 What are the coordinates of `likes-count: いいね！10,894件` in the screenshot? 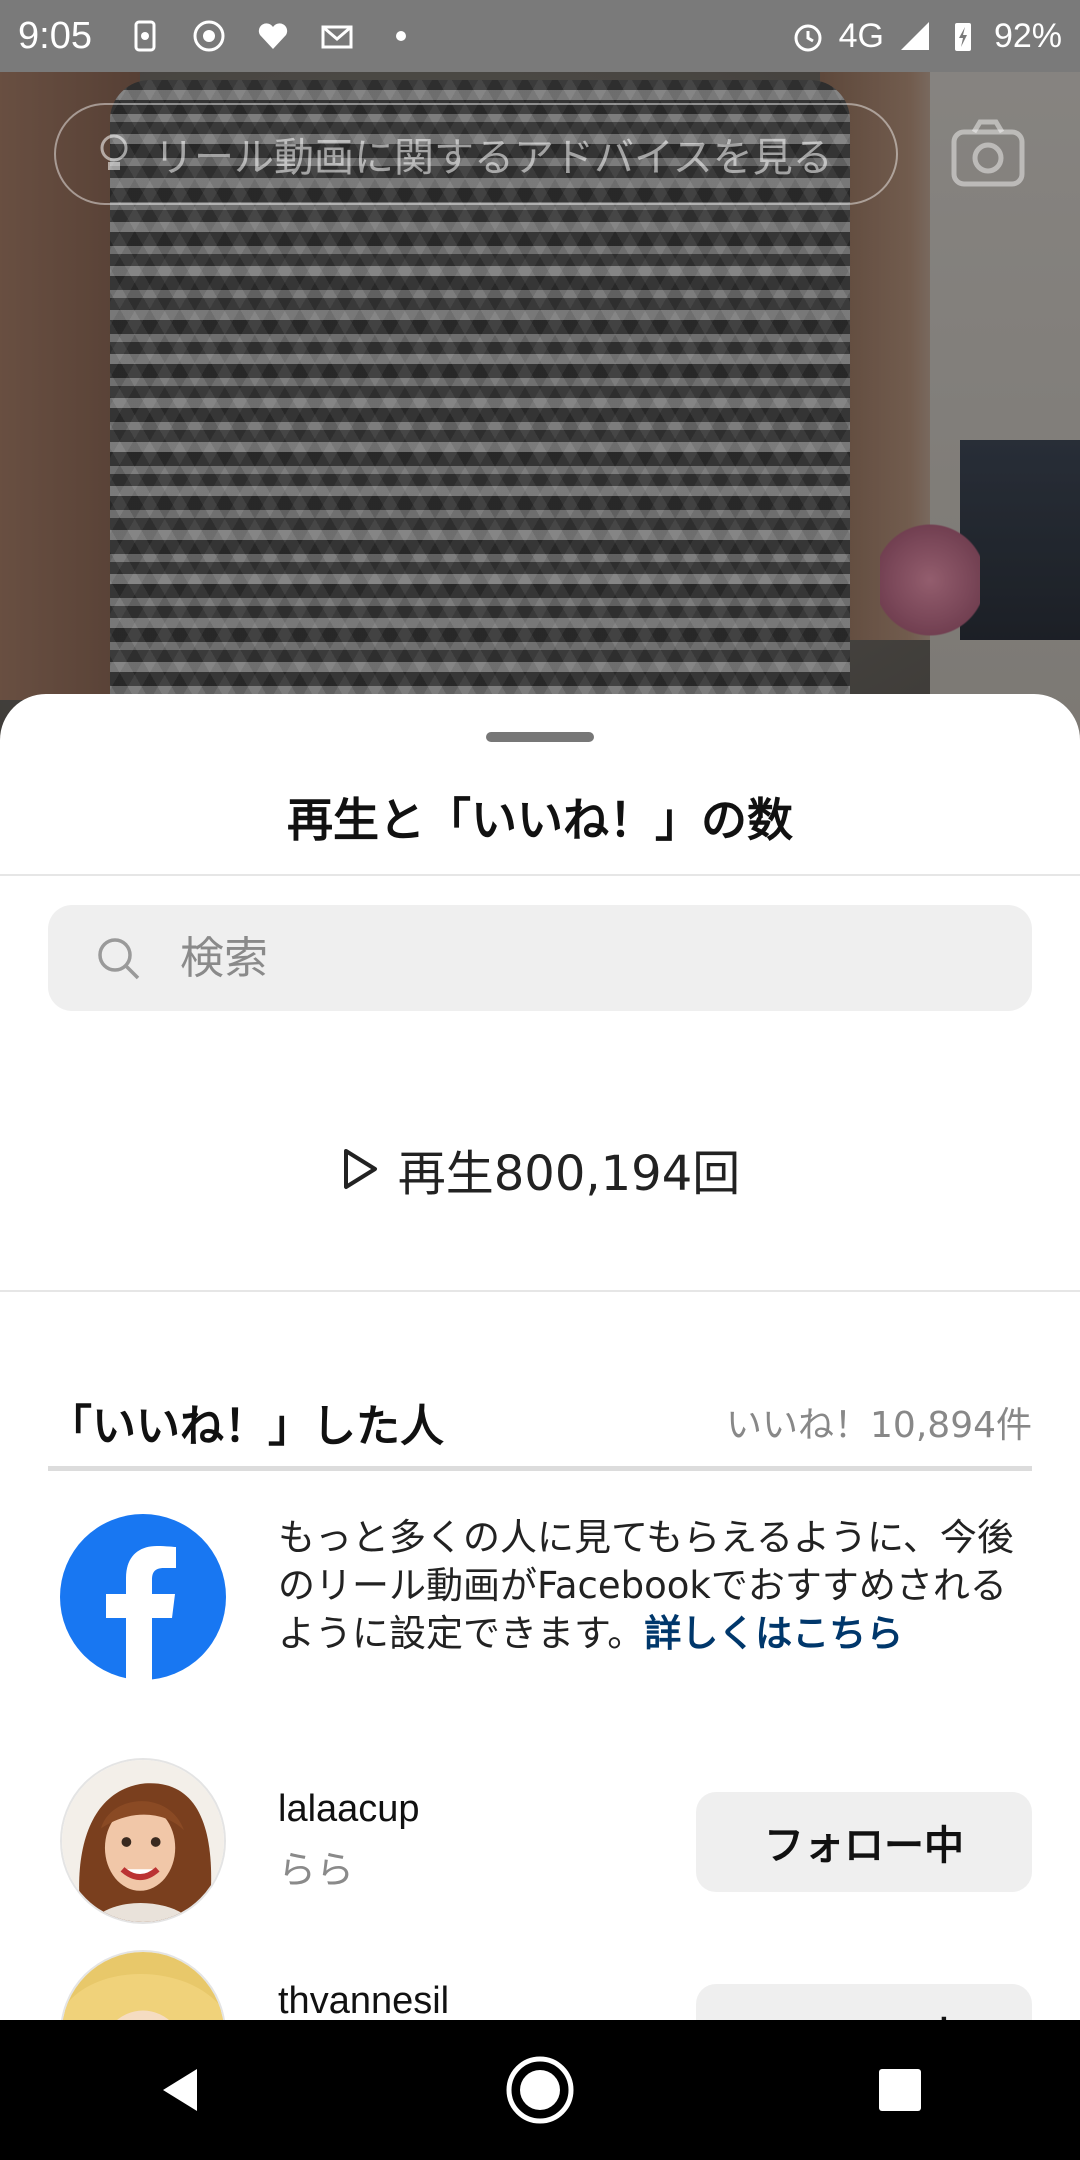 It's located at (879, 1425).